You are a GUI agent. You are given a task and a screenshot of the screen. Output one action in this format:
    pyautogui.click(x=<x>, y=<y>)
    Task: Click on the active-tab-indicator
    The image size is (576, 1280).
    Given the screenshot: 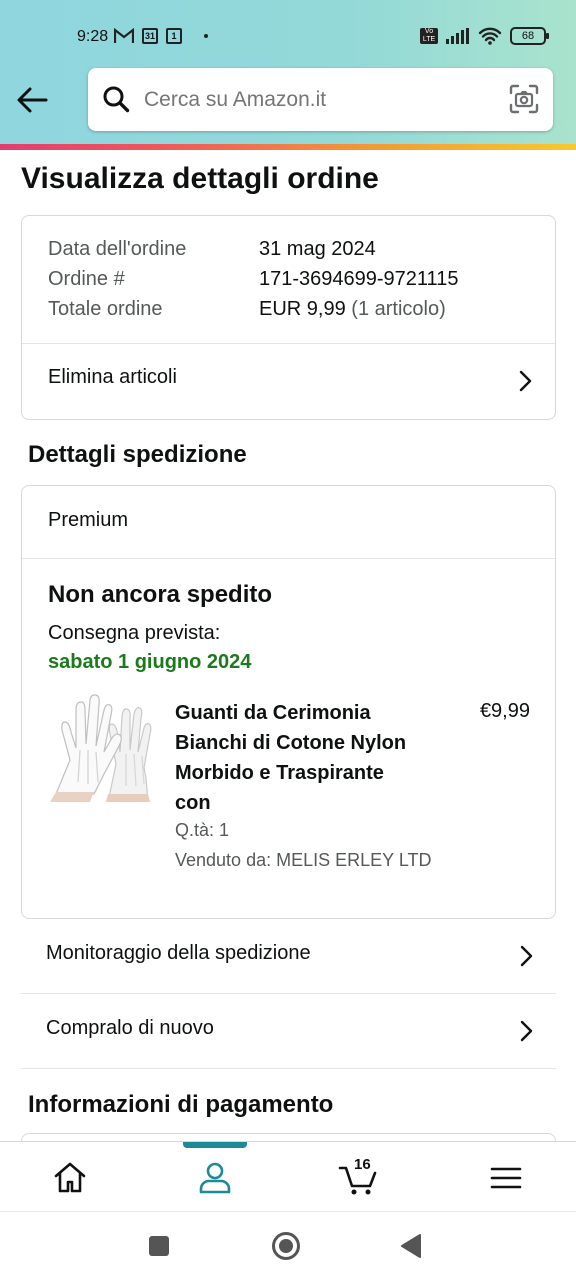 What is the action you would take?
    pyautogui.click(x=215, y=1145)
    